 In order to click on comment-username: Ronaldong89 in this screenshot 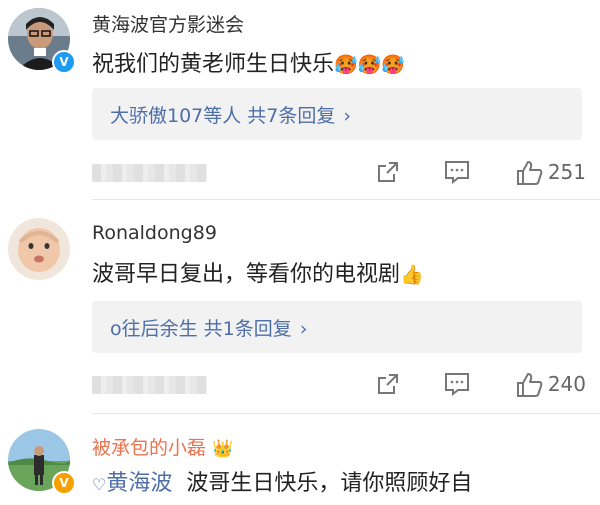, I will do `click(154, 233)`.